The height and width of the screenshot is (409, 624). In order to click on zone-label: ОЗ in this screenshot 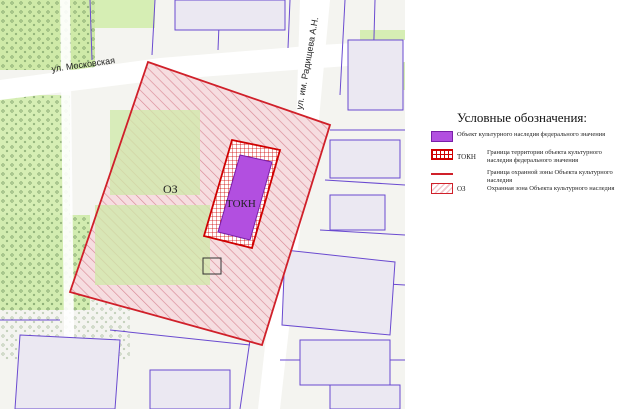, I will do `click(170, 189)`.